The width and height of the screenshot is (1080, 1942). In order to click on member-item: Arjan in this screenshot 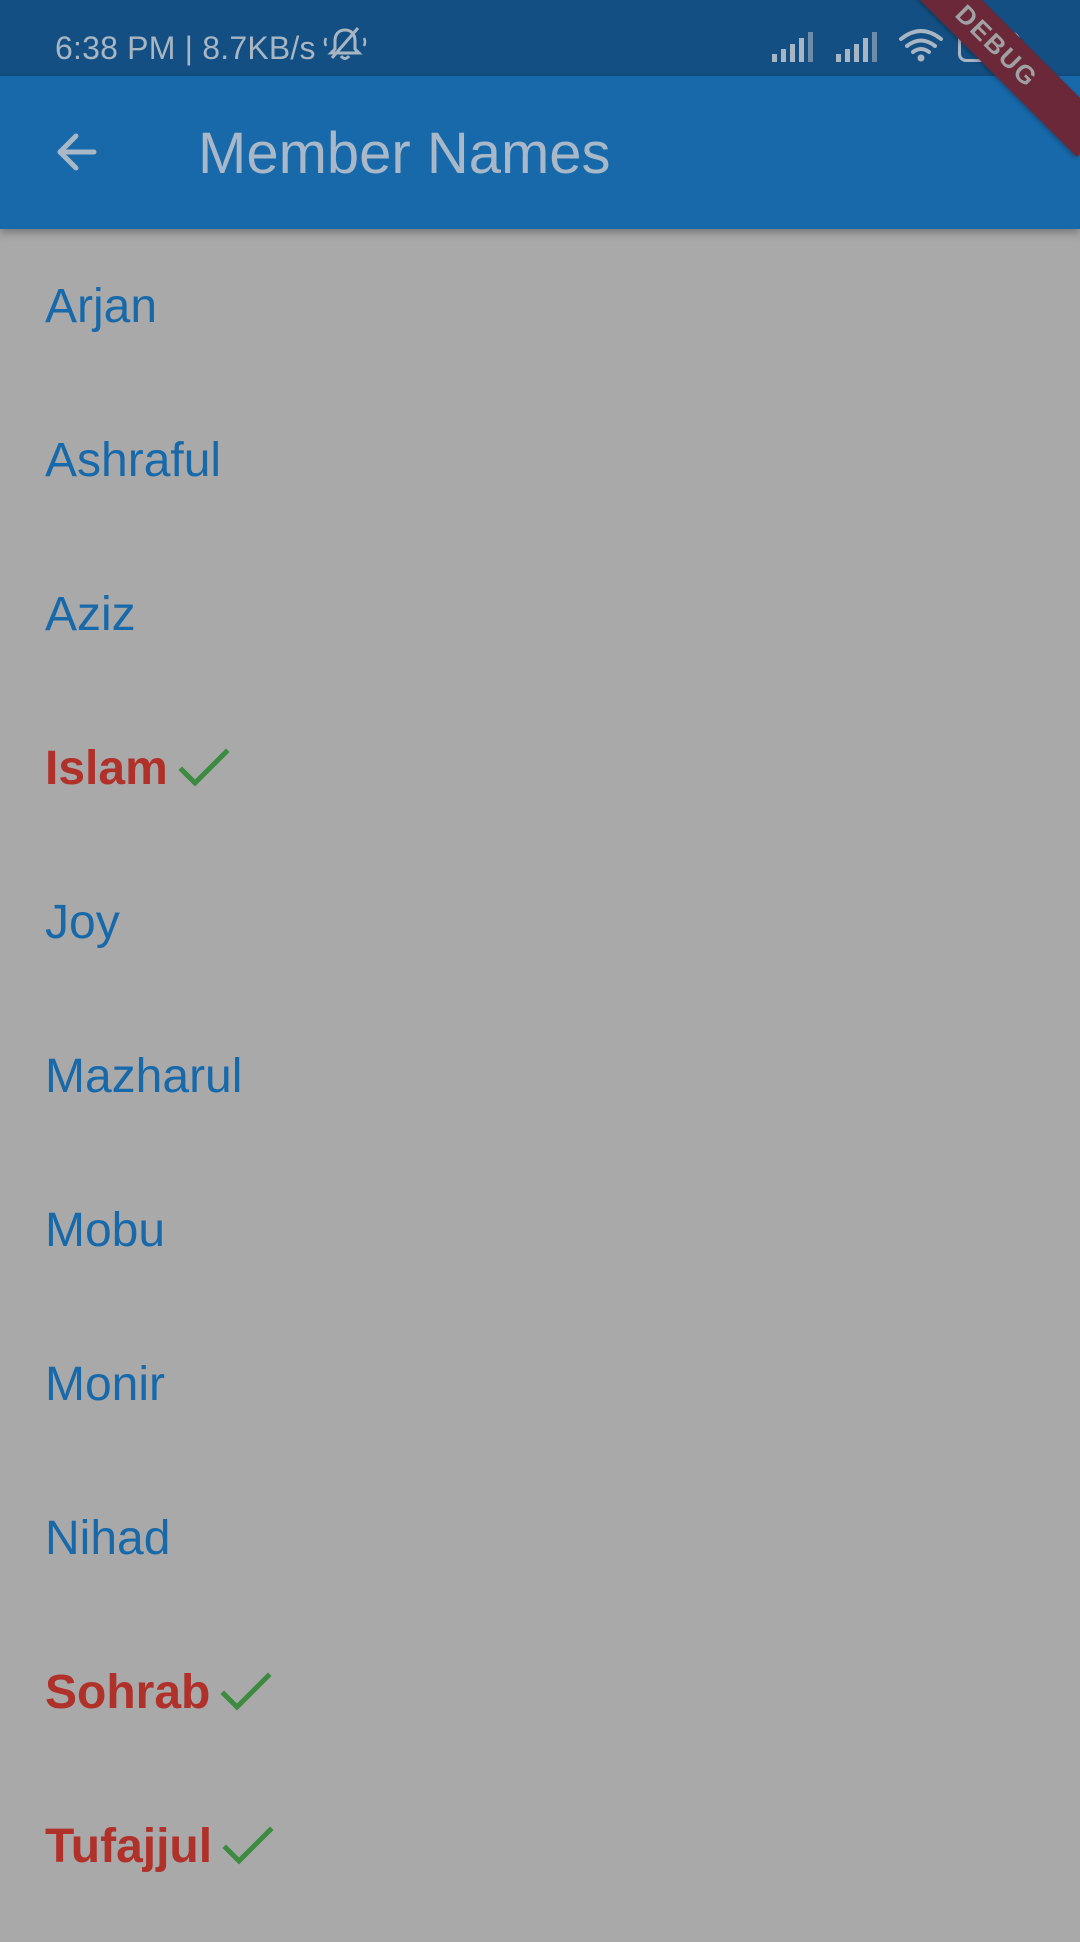, I will do `click(540, 306)`.